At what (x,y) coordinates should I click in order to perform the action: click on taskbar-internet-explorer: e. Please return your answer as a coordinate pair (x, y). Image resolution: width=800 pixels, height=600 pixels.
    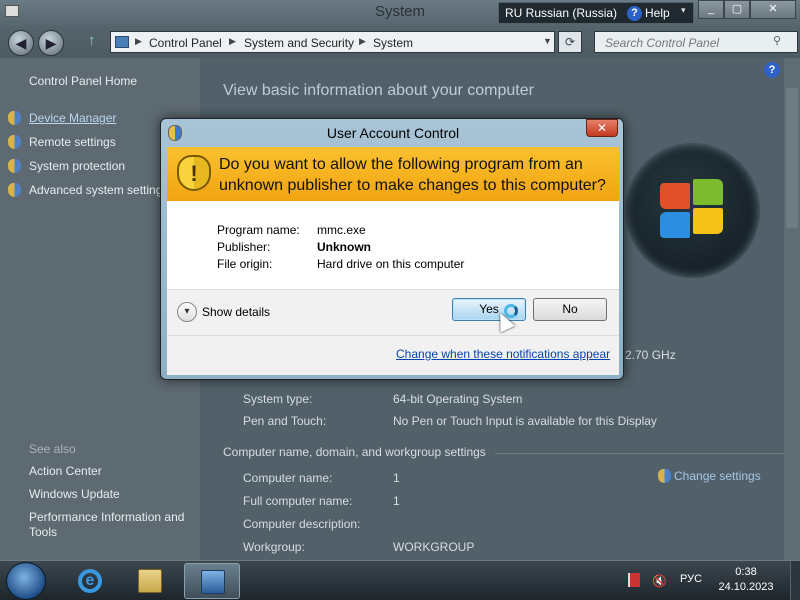
    Looking at the image, I should click on (90, 581).